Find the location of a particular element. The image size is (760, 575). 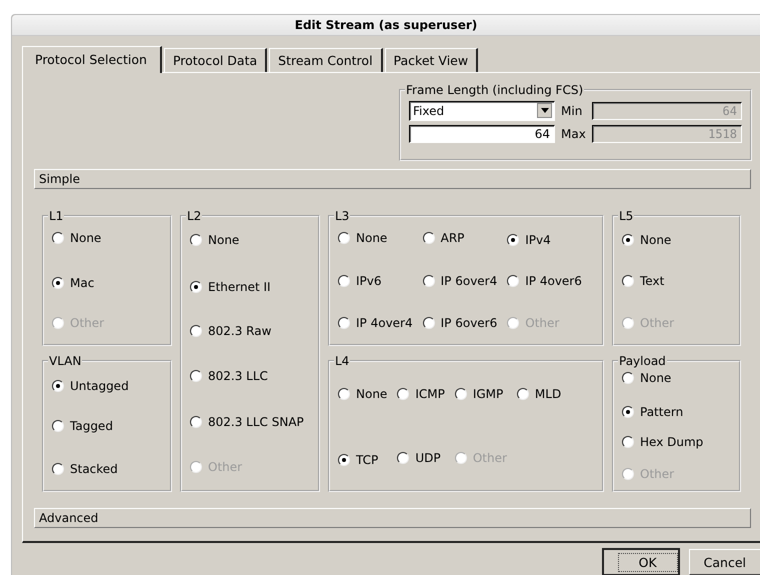

window-title: Edit Stream (as superuser) is located at coordinates (386, 25).